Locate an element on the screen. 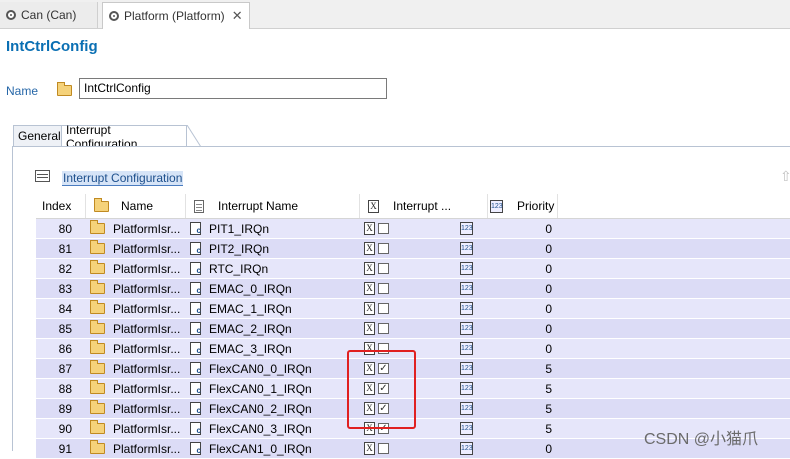  row-index: 80 is located at coordinates (65, 228).